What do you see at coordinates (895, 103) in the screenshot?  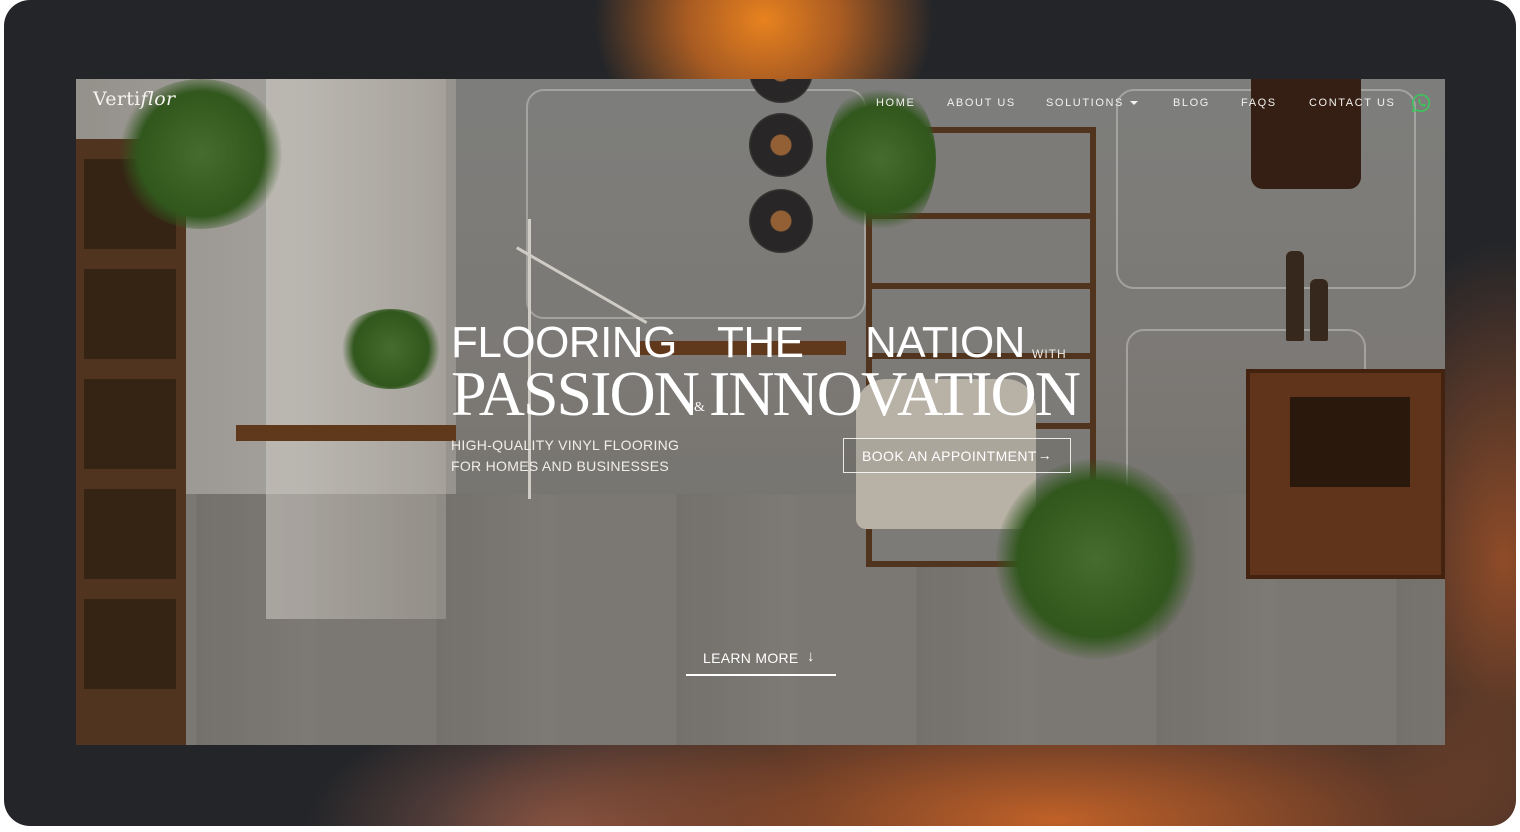 I see `nav-home: HOME` at bounding box center [895, 103].